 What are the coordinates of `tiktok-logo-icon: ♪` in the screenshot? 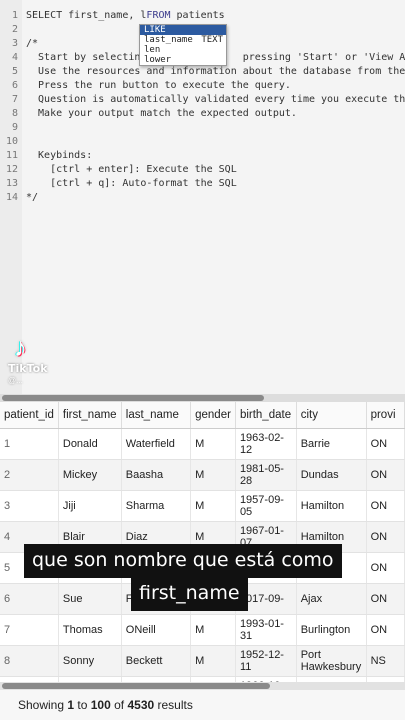 It's located at (20, 347).